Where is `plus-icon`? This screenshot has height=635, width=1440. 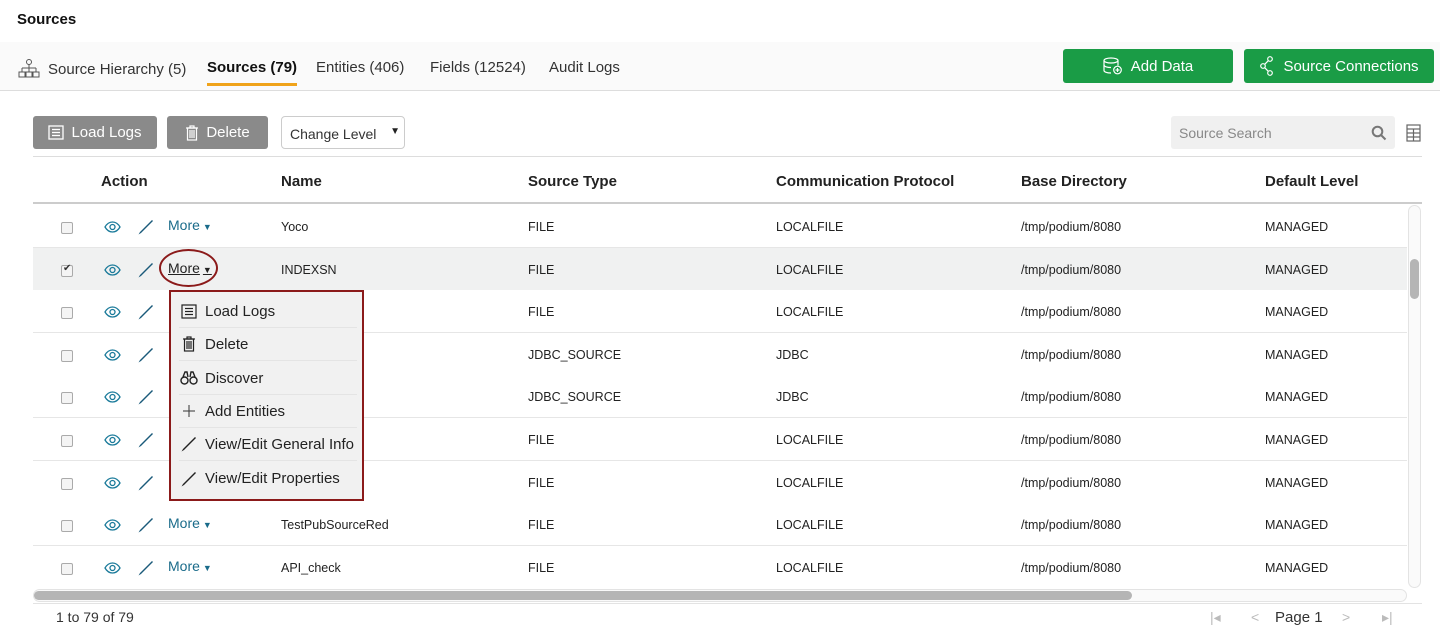
plus-icon is located at coordinates (189, 411).